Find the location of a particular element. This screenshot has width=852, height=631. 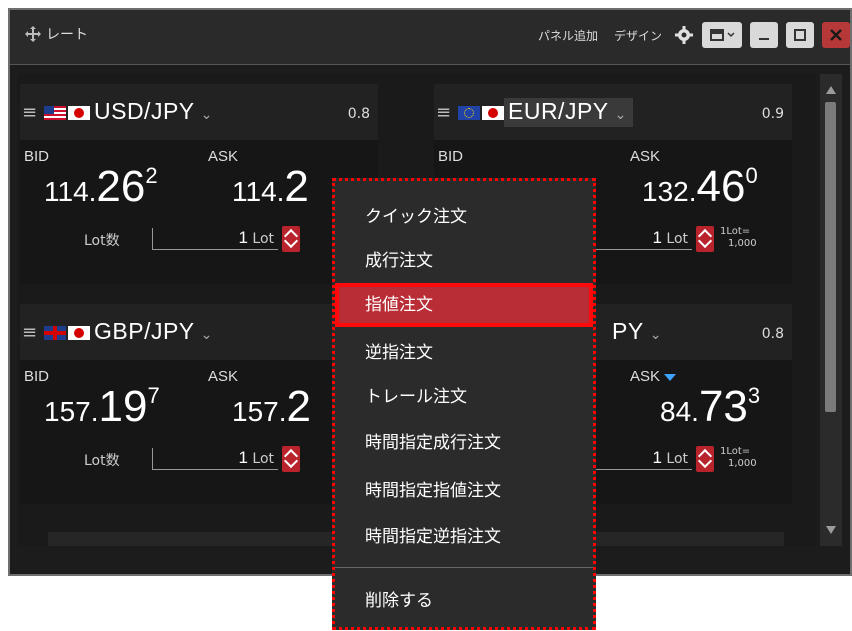

bid-price-pips: 19 is located at coordinates (123, 406).